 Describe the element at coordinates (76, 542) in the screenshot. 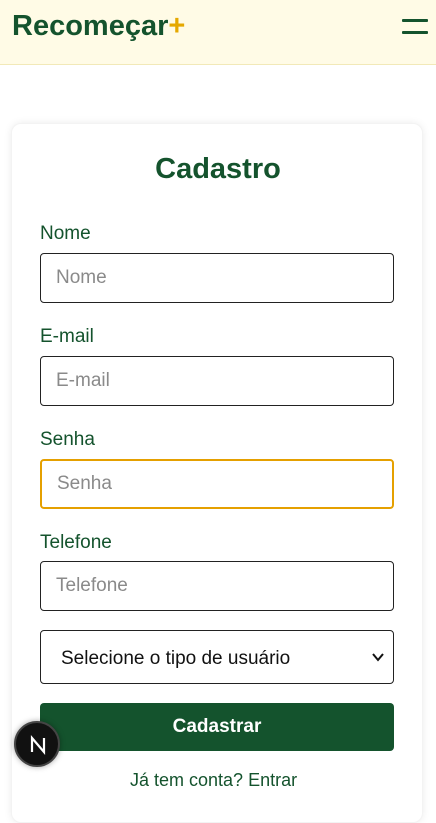

I see `phone-label: Telefone` at that location.